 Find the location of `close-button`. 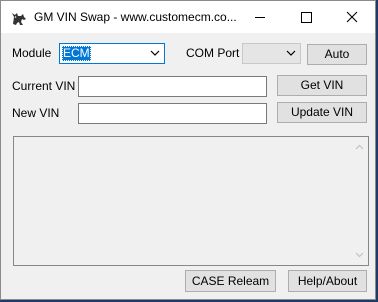

close-button is located at coordinates (352, 17).